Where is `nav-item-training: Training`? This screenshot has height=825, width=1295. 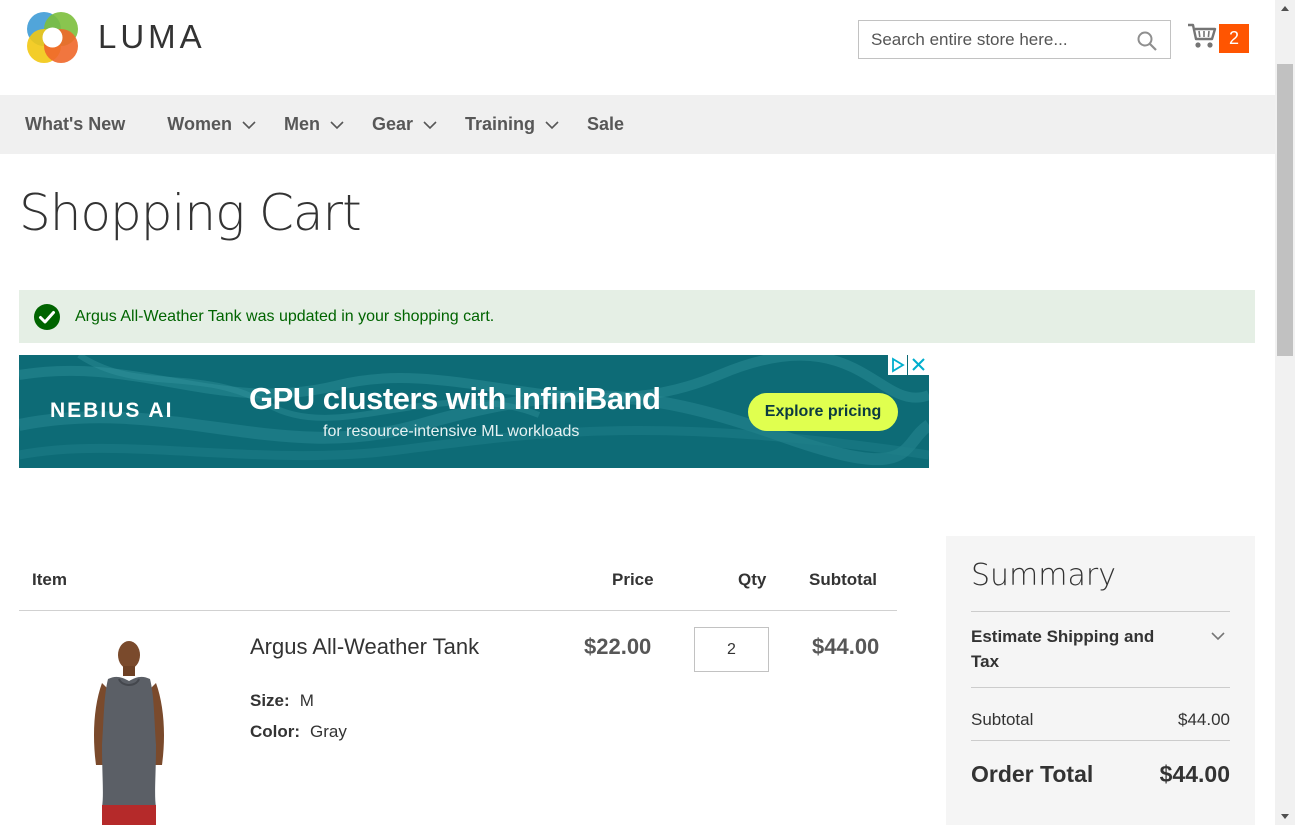
nav-item-training: Training is located at coordinates (512, 124).